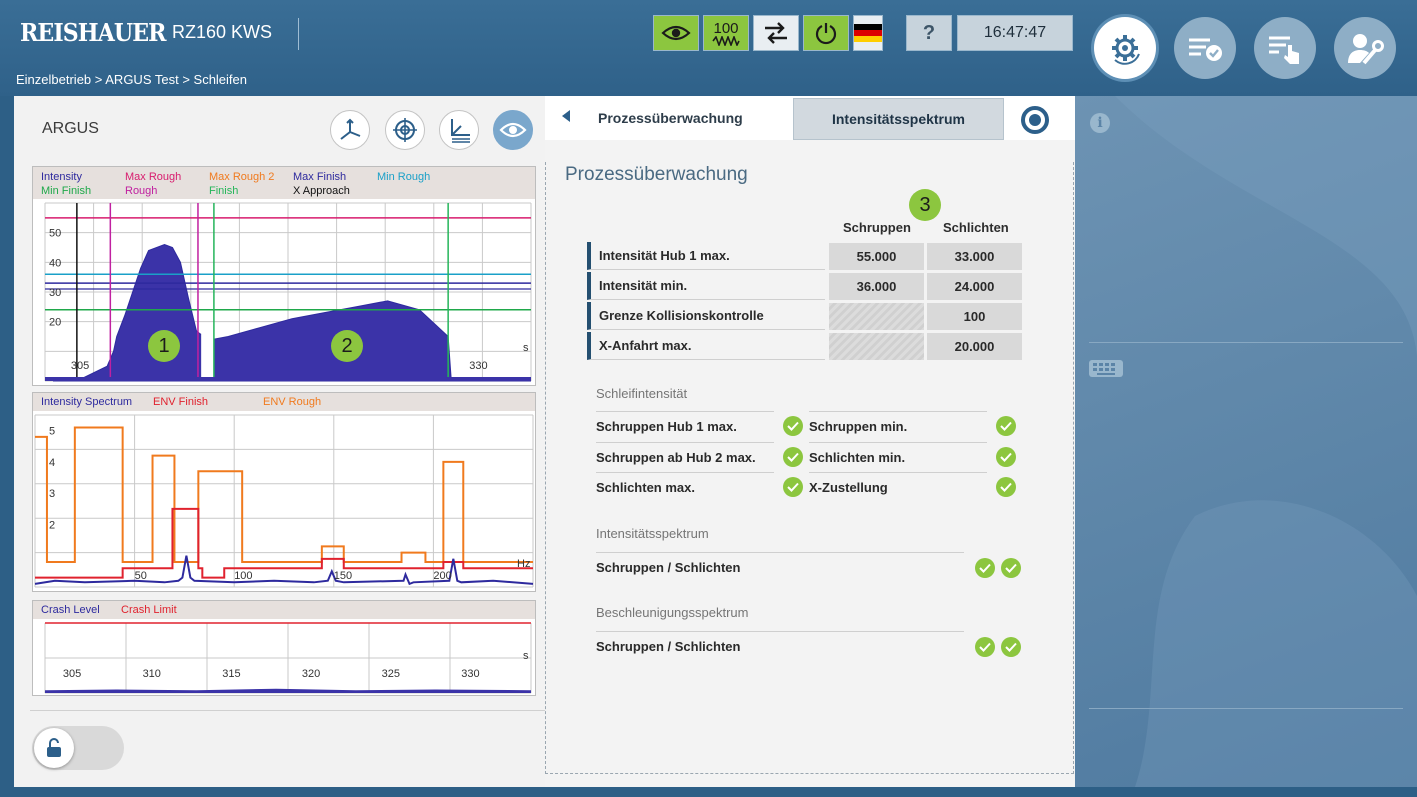 The height and width of the screenshot is (797, 1417). I want to click on argus-title: ARGUS, so click(70, 128).